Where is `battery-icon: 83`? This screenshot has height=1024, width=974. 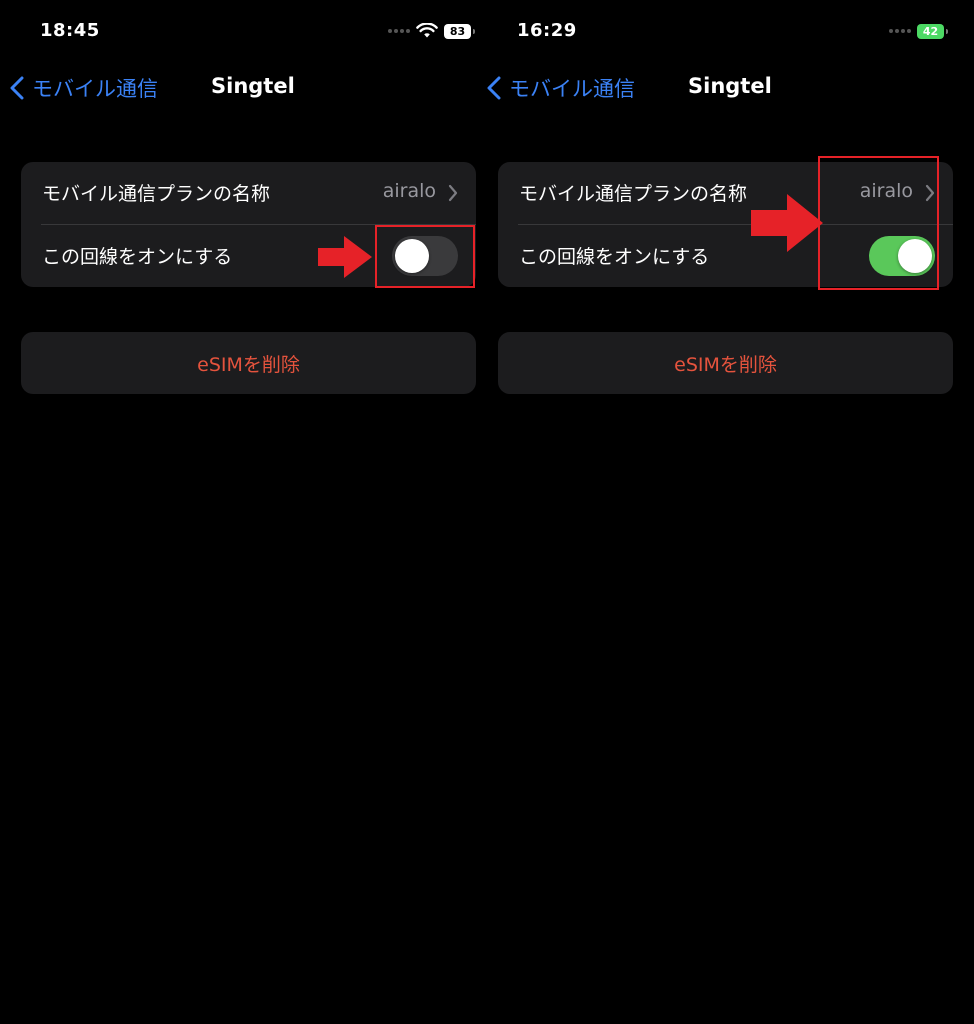
battery-icon: 83 is located at coordinates (459, 31).